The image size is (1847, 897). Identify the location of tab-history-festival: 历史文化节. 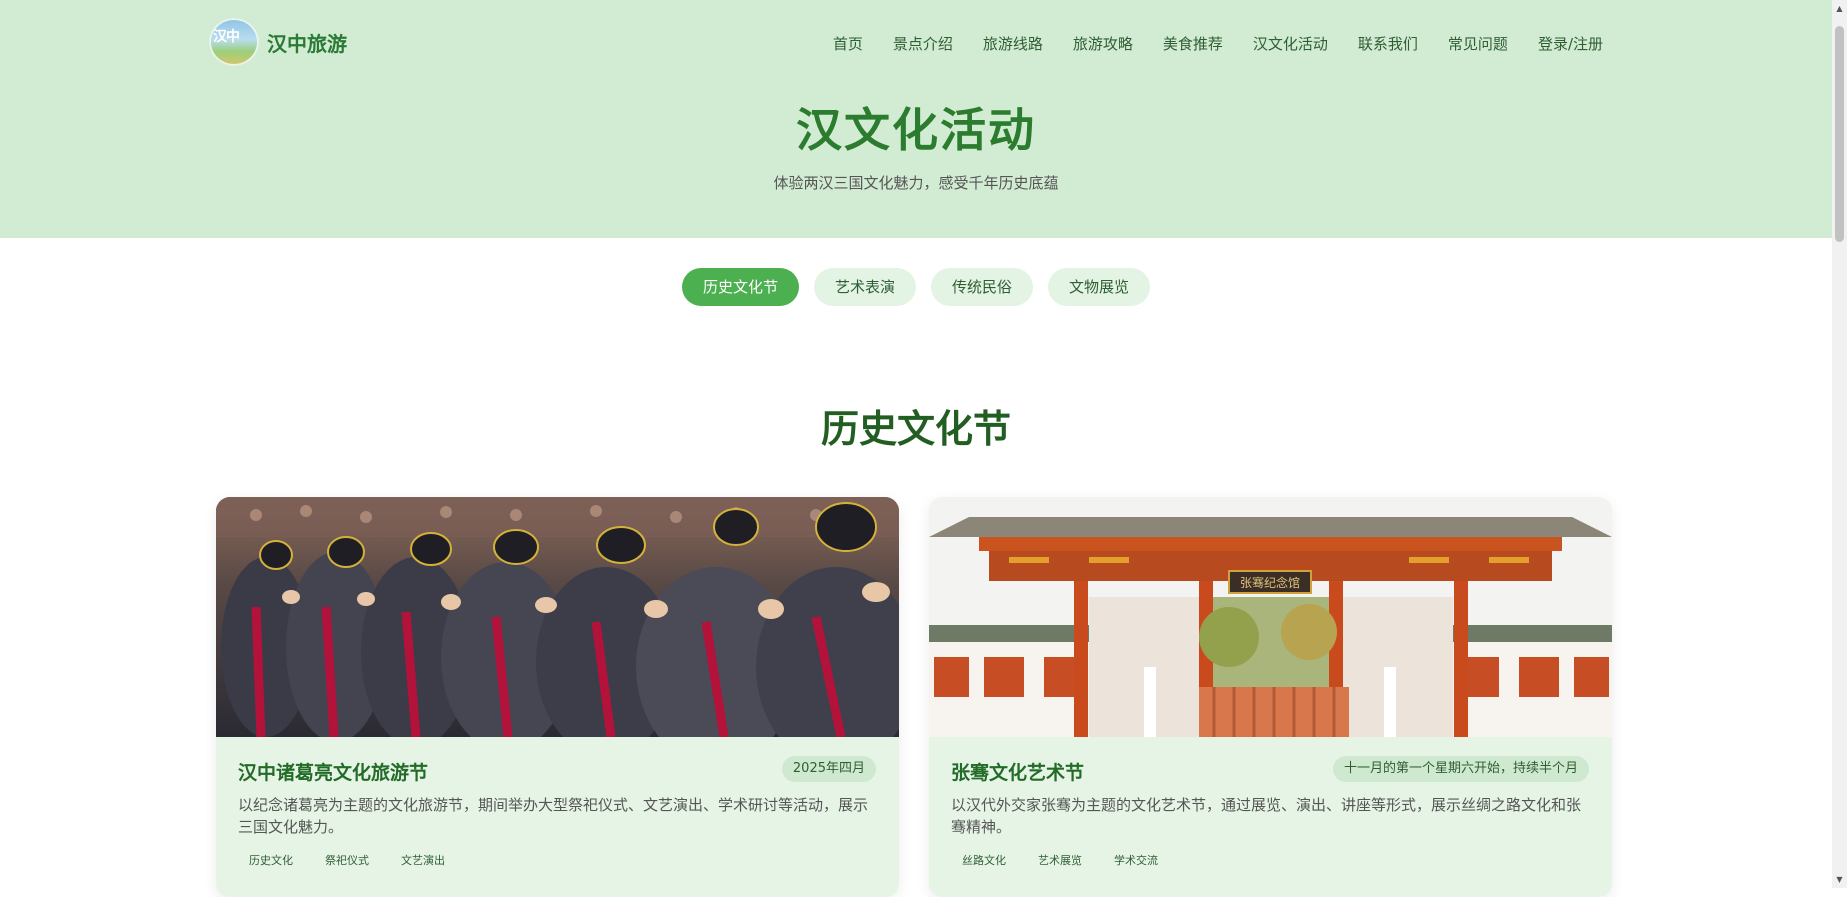
(740, 287).